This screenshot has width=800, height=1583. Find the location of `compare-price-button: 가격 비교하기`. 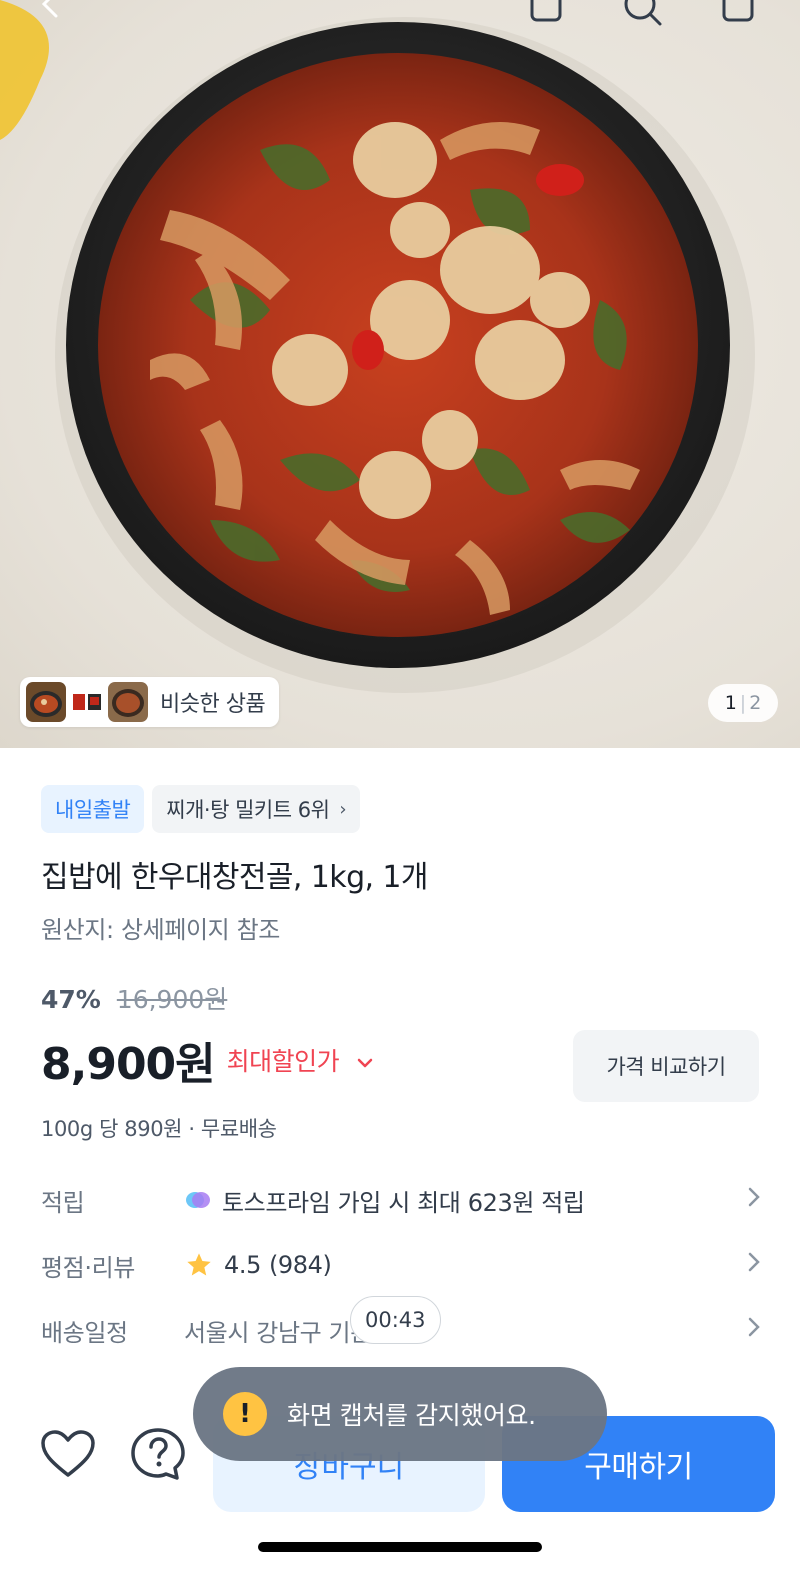

compare-price-button: 가격 비교하기 is located at coordinates (666, 1066).